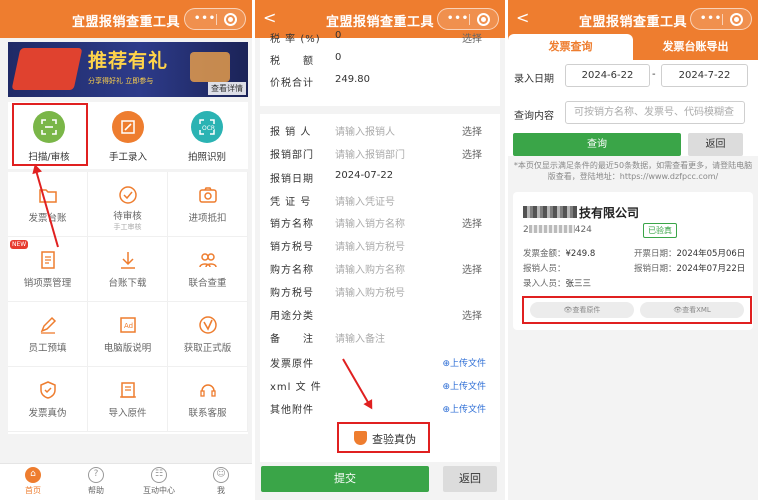  I want to click on field-label: xml 文 件, so click(296, 387).